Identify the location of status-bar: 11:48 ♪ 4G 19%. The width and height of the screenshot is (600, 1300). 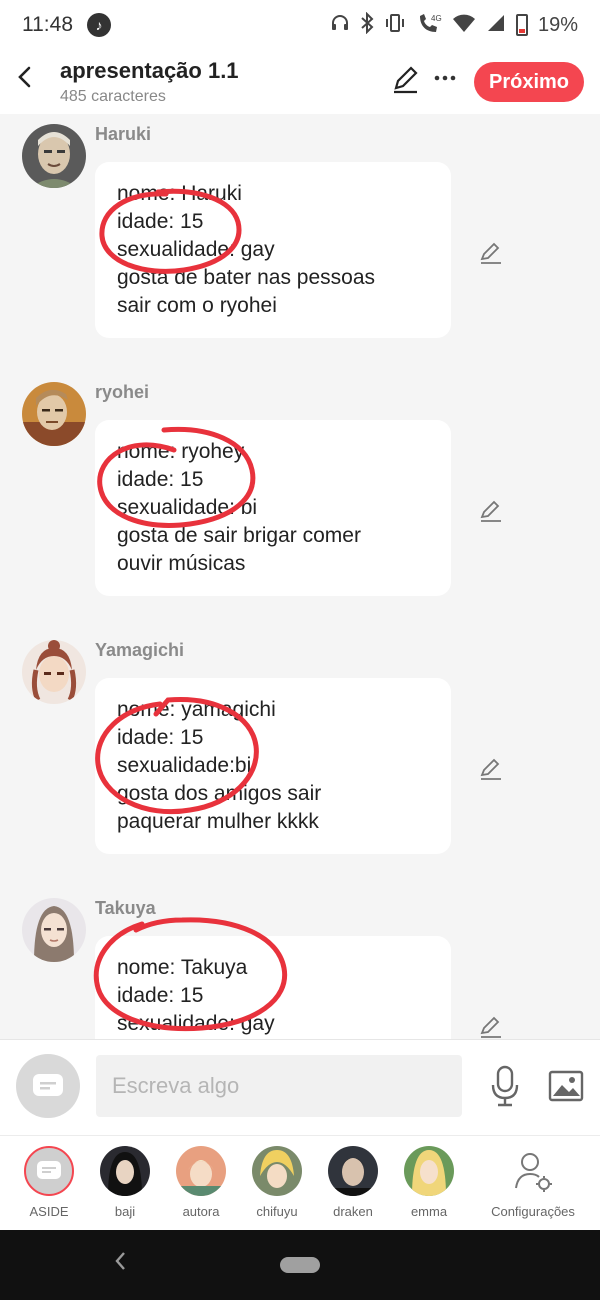
(300, 25).